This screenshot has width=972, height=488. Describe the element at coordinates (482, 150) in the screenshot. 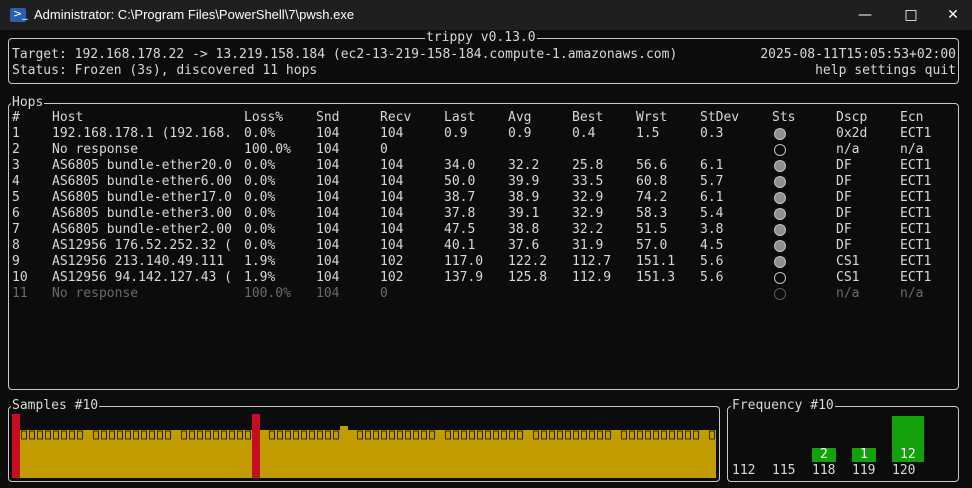

I see `table-row: 2 No response 100.0% 104 0 n/a n/a` at that location.